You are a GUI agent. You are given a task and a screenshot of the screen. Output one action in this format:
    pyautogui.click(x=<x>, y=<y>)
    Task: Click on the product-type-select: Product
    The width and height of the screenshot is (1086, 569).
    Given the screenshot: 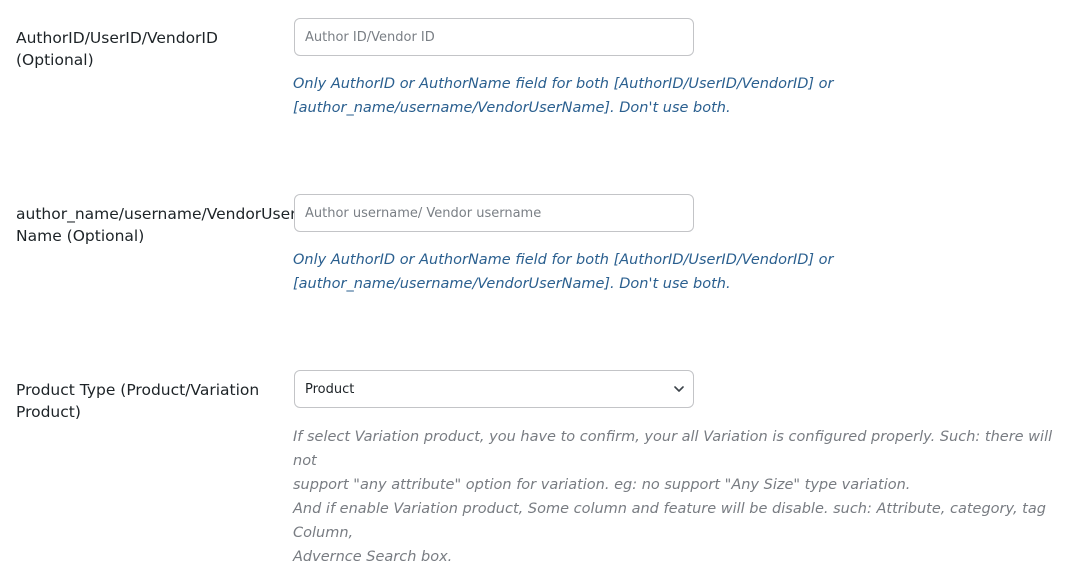 What is the action you would take?
    pyautogui.click(x=494, y=389)
    